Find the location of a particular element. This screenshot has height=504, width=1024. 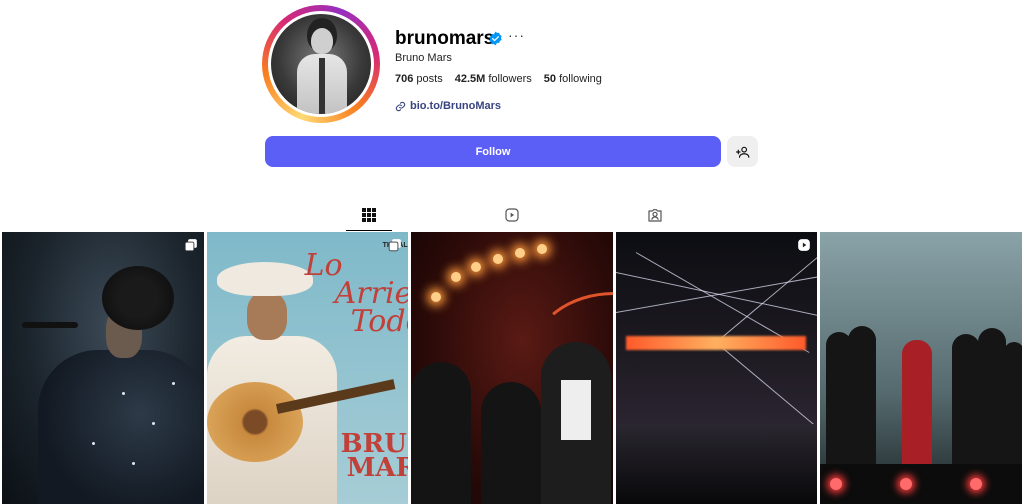

verified-badge-icon is located at coordinates (495, 38).